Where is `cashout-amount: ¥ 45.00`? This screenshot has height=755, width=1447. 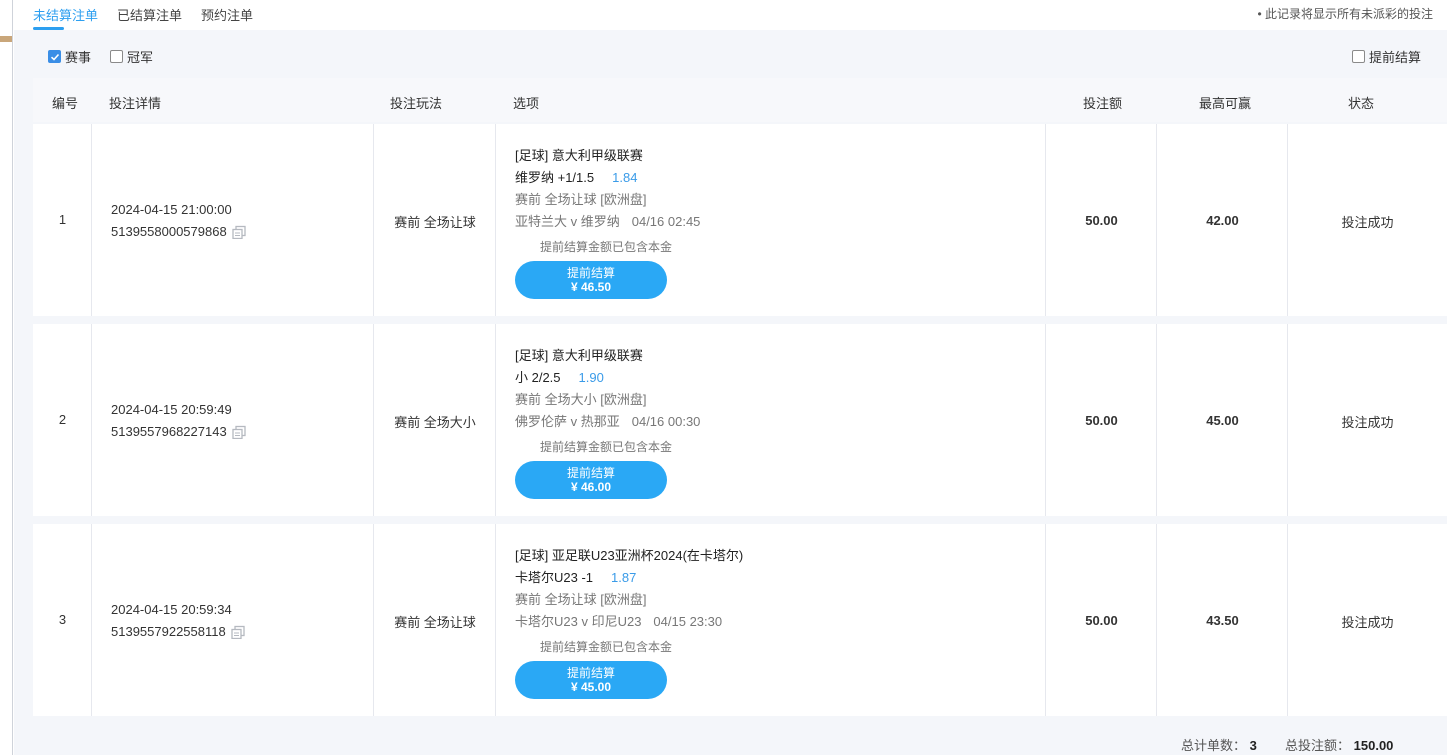
cashout-amount: ¥ 45.00 is located at coordinates (591, 687).